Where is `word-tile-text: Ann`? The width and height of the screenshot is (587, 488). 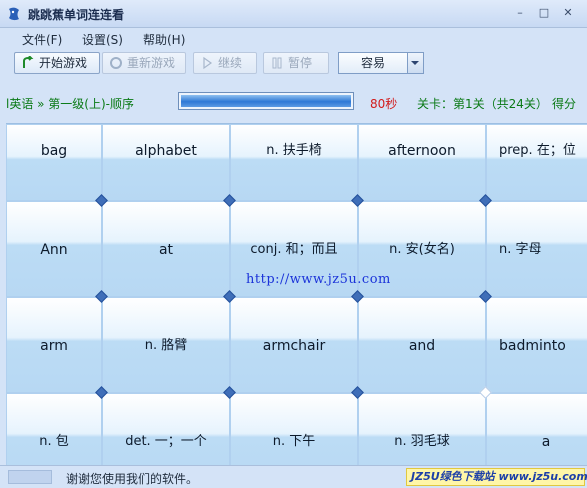 word-tile-text: Ann is located at coordinates (54, 250).